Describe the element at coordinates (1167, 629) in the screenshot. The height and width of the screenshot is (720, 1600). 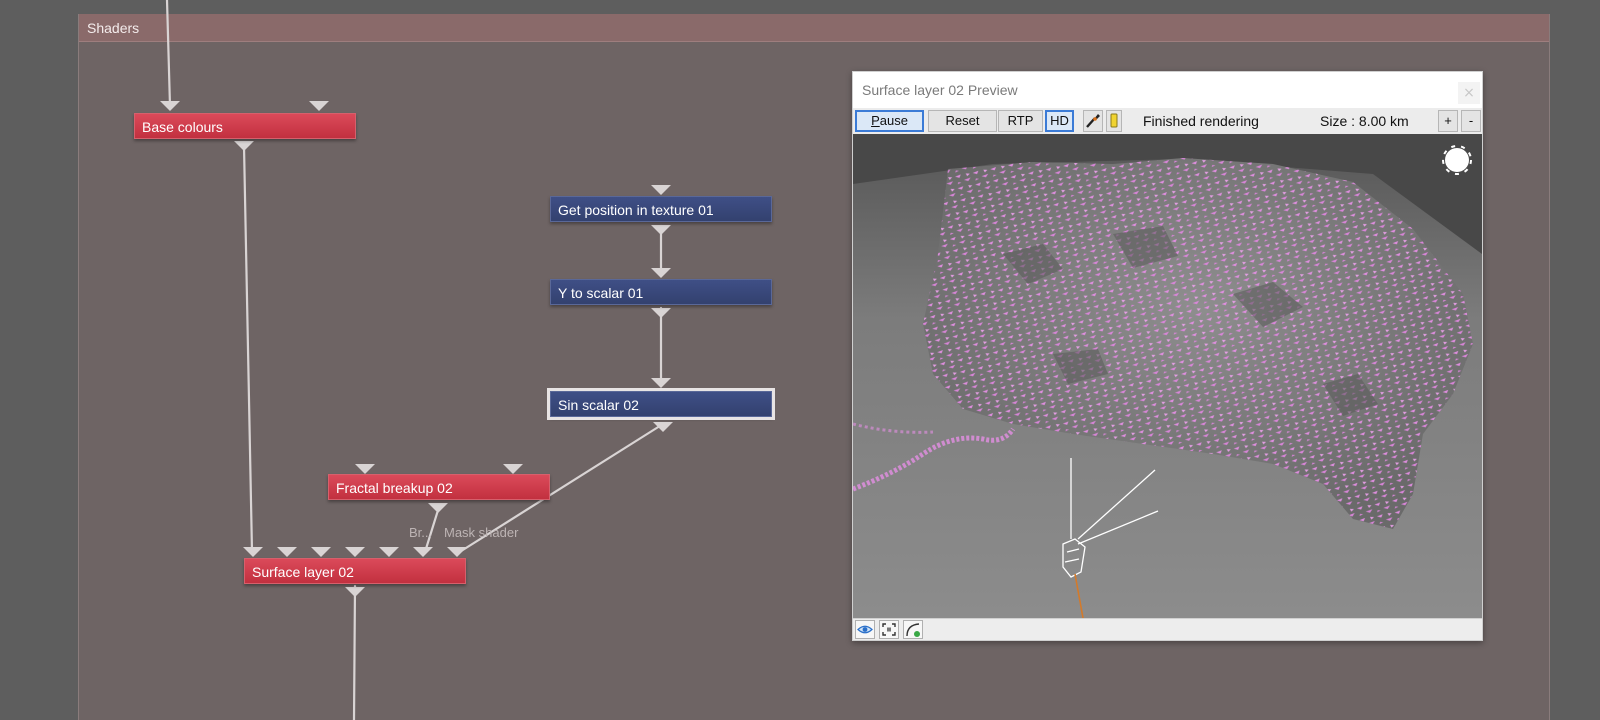
I see `preview-bottombar` at that location.